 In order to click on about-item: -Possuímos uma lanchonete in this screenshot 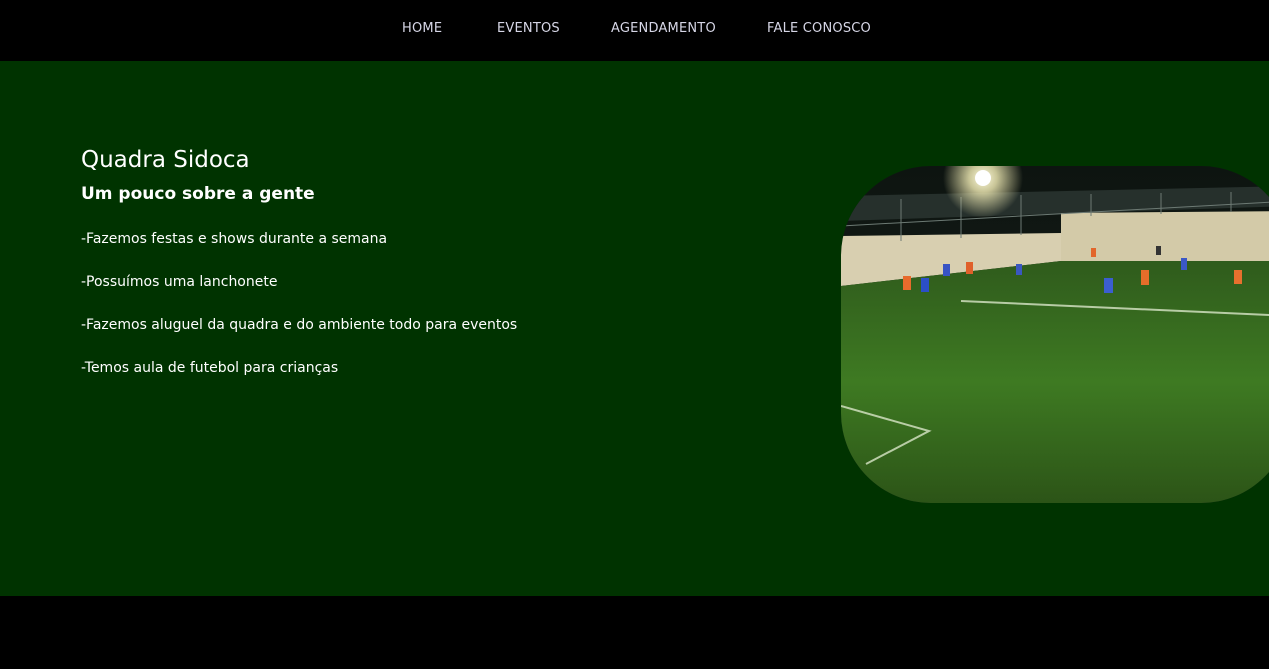, I will do `click(179, 282)`.